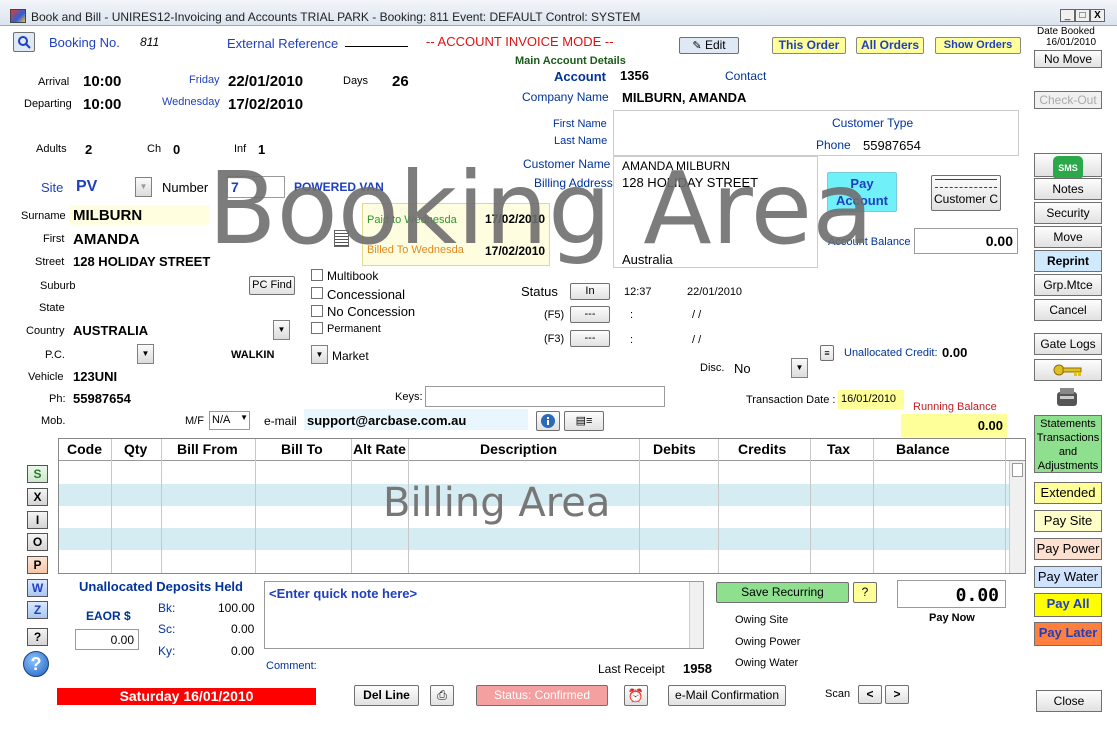 The image size is (1117, 730). Describe the element at coordinates (897, 694) in the screenshot. I see `scan-next-button: >` at that location.